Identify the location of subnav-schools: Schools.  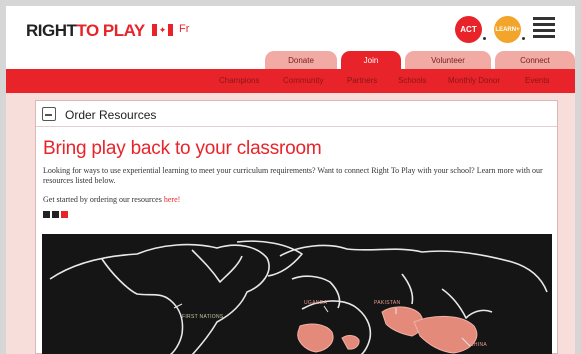
(412, 80).